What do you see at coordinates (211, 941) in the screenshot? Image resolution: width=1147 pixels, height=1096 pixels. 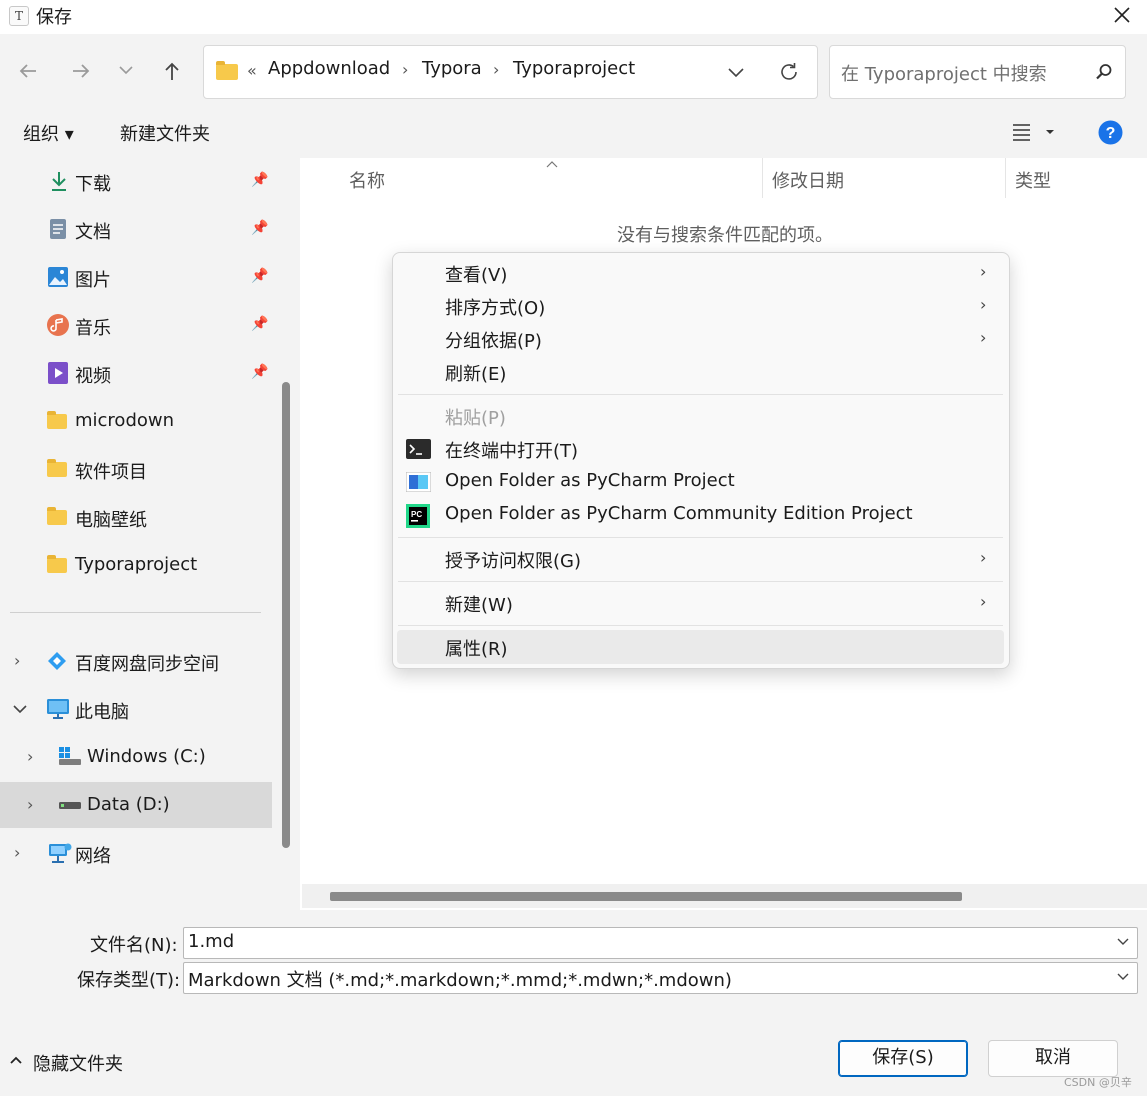 I see `filename-input: 1.md` at bounding box center [211, 941].